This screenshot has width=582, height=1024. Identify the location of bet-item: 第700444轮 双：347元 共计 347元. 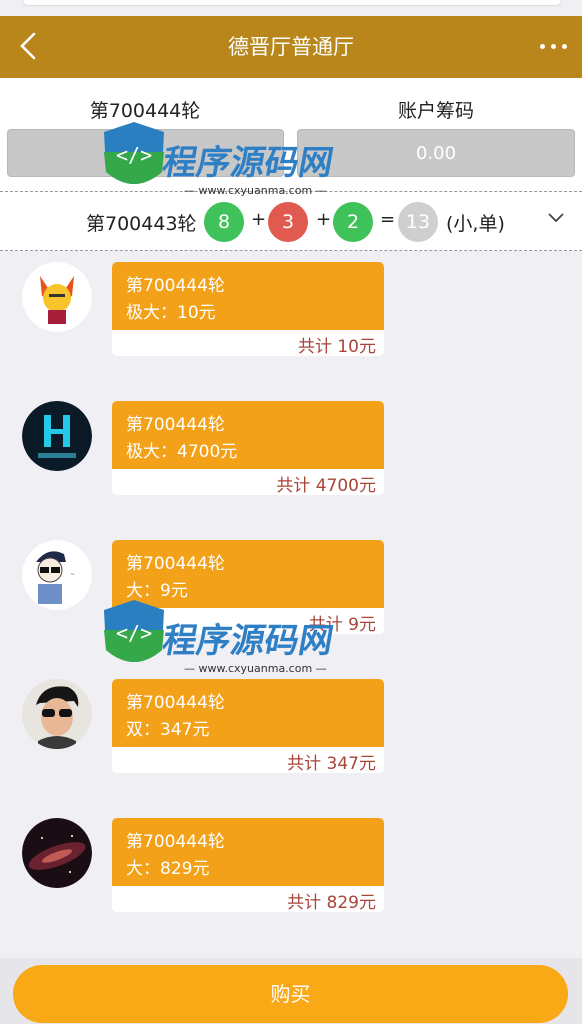
(291, 738).